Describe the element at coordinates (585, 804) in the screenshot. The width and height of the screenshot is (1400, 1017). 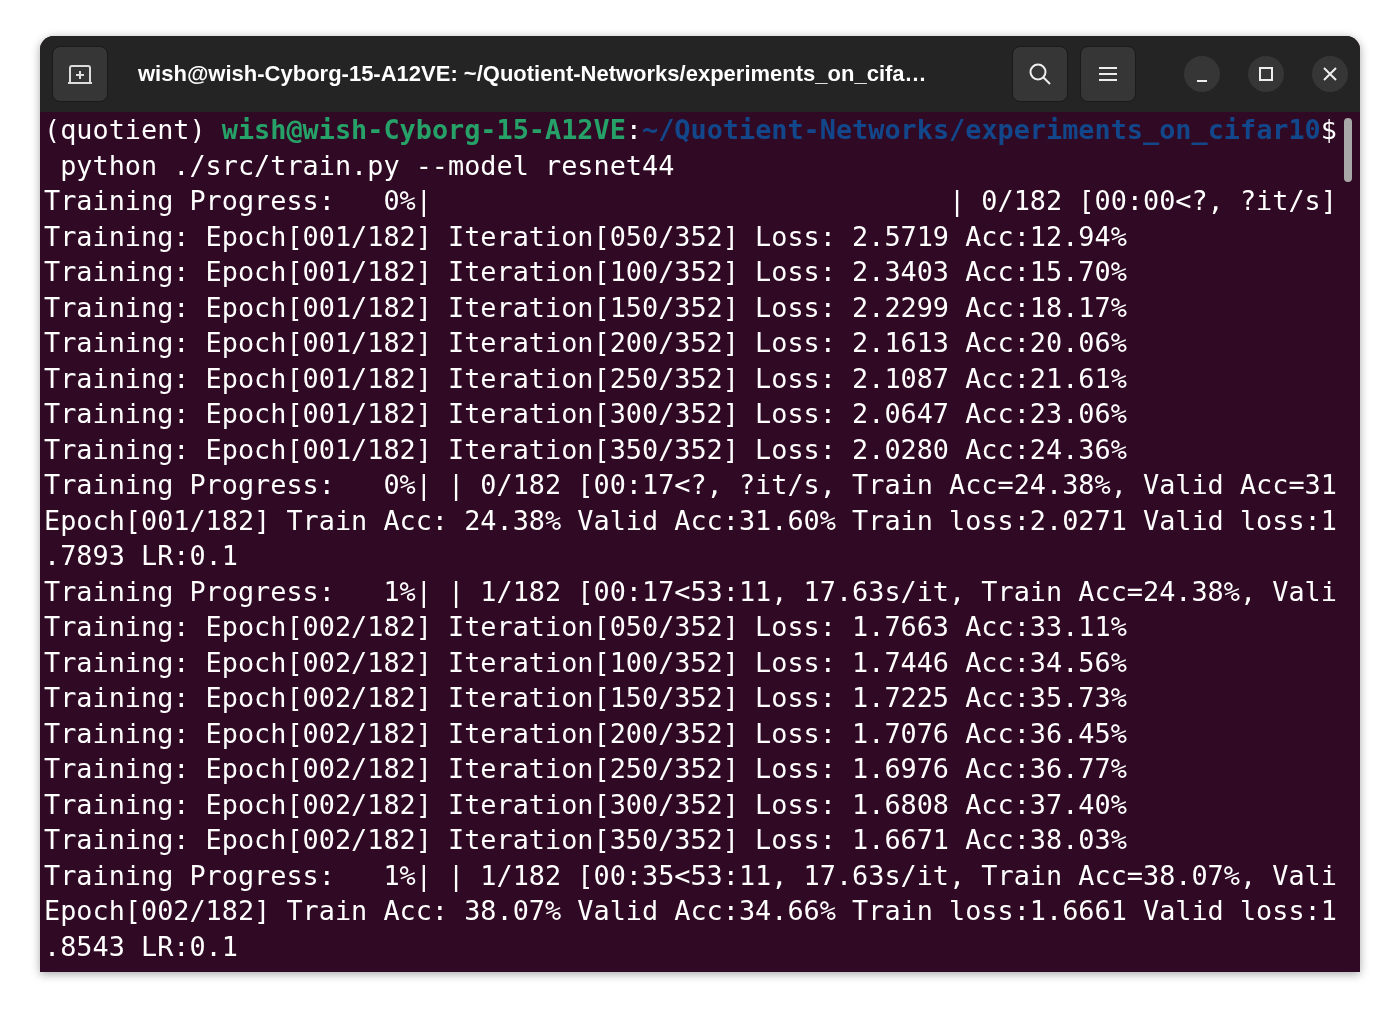
I see `output-line: Training: Epoch[002/182] Iteration[300/352] Loss: 1.6808 Acc:37.40%` at that location.